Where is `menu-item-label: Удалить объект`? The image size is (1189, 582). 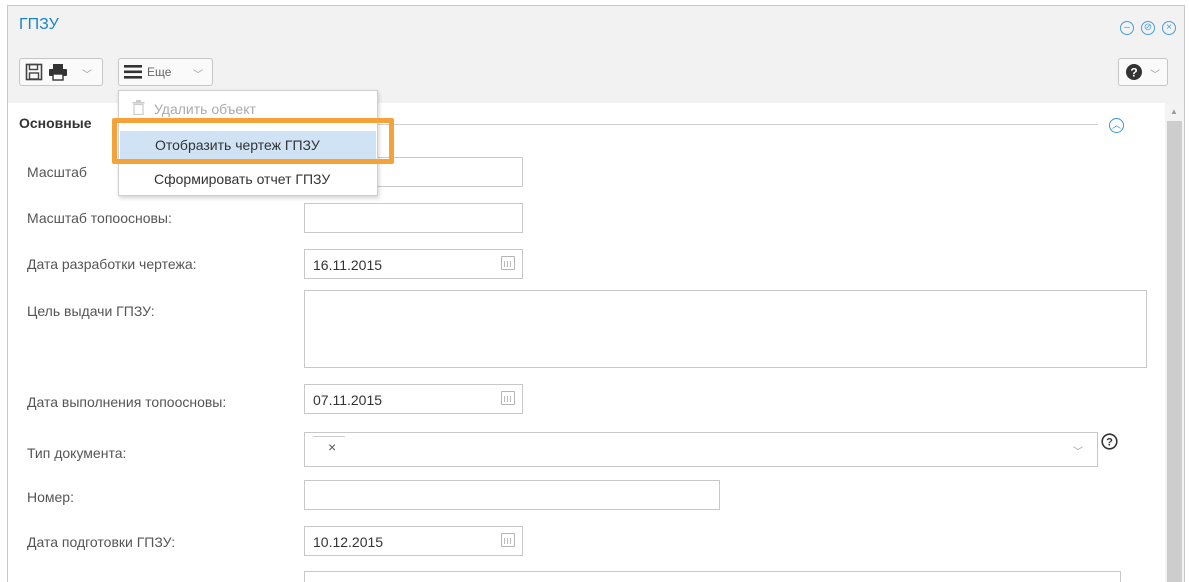 menu-item-label: Удалить объект is located at coordinates (205, 109).